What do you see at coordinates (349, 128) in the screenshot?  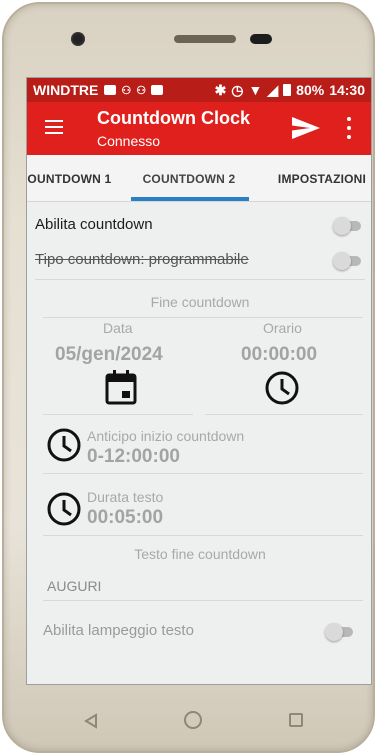 I see `more-vert-icon` at bounding box center [349, 128].